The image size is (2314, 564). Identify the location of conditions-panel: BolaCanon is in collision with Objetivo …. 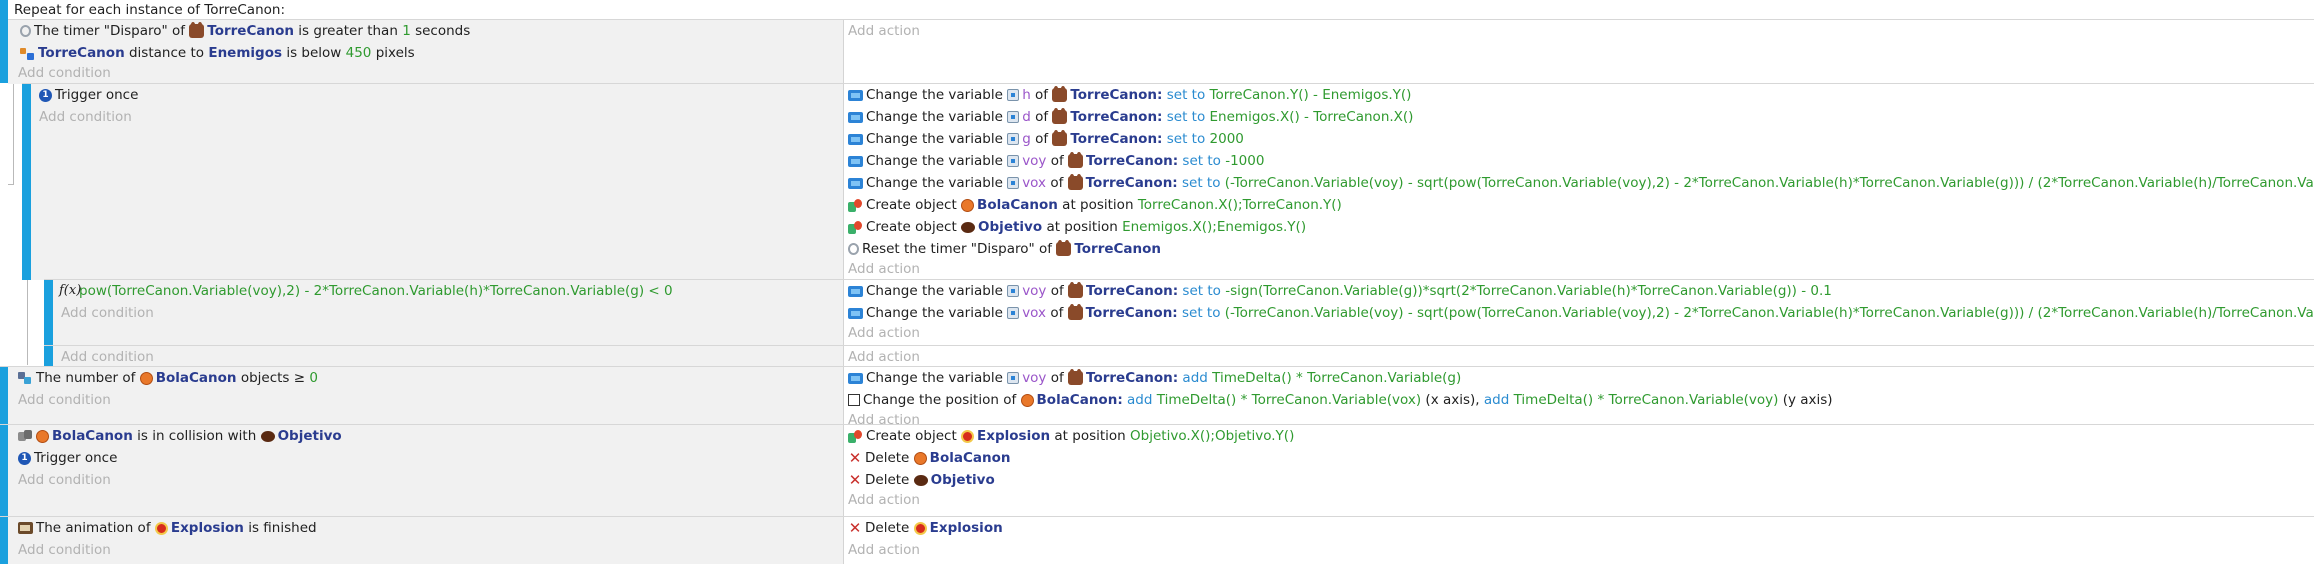
(426, 471).